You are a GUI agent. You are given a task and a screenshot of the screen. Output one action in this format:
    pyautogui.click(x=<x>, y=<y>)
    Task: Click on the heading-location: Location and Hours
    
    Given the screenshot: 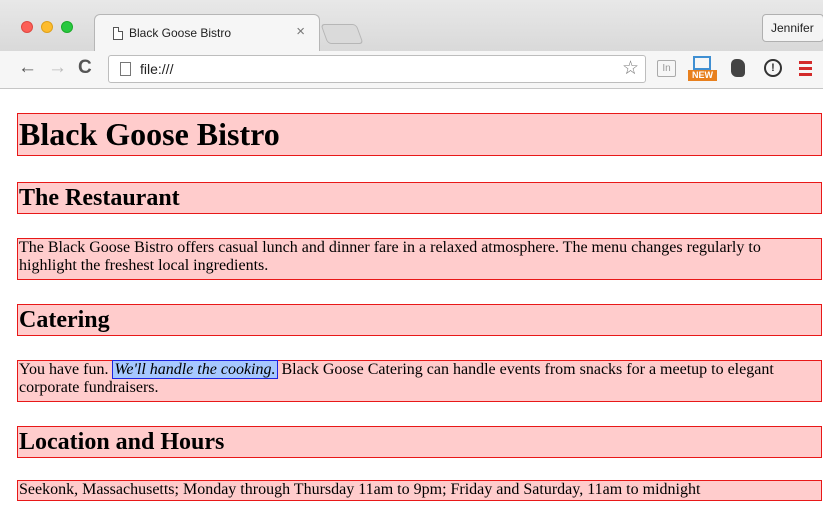 What is the action you would take?
    pyautogui.click(x=419, y=442)
    